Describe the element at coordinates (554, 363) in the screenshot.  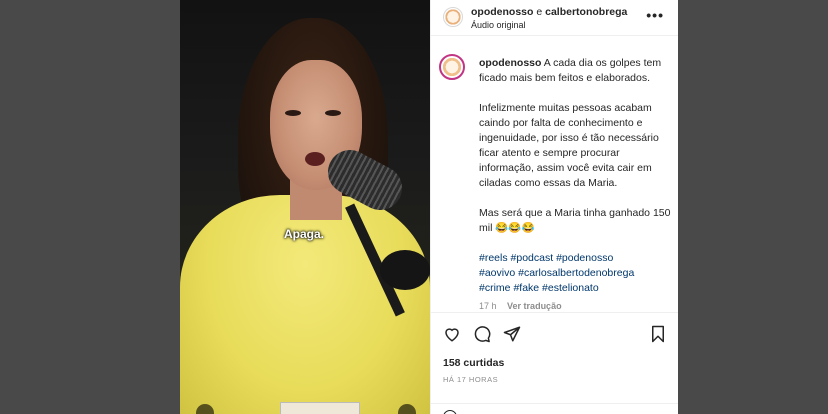
I see `post-actions: 158 curtidas HÁ 17 HORAS` at that location.